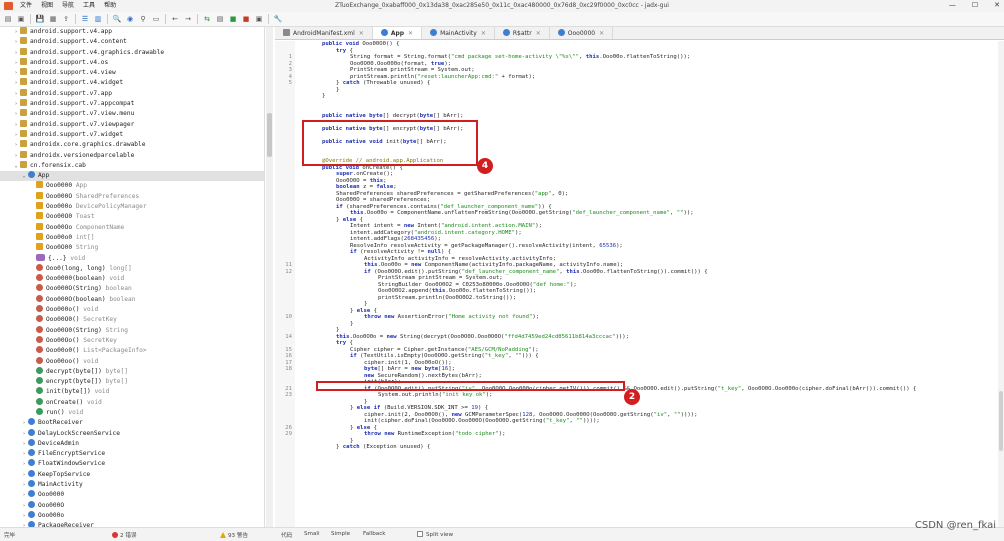 This screenshot has width=1004, height=541. Describe the element at coordinates (435, 534) in the screenshot. I see `split-view-toggle: Split view` at that location.